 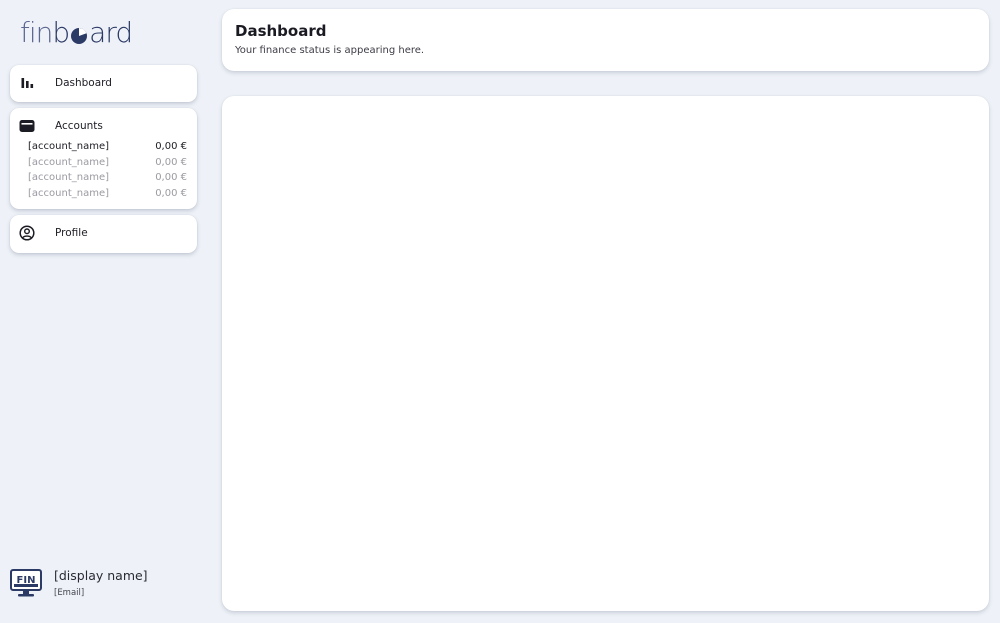 I want to click on nav-dashboard-label: Dashboard, so click(x=83, y=83).